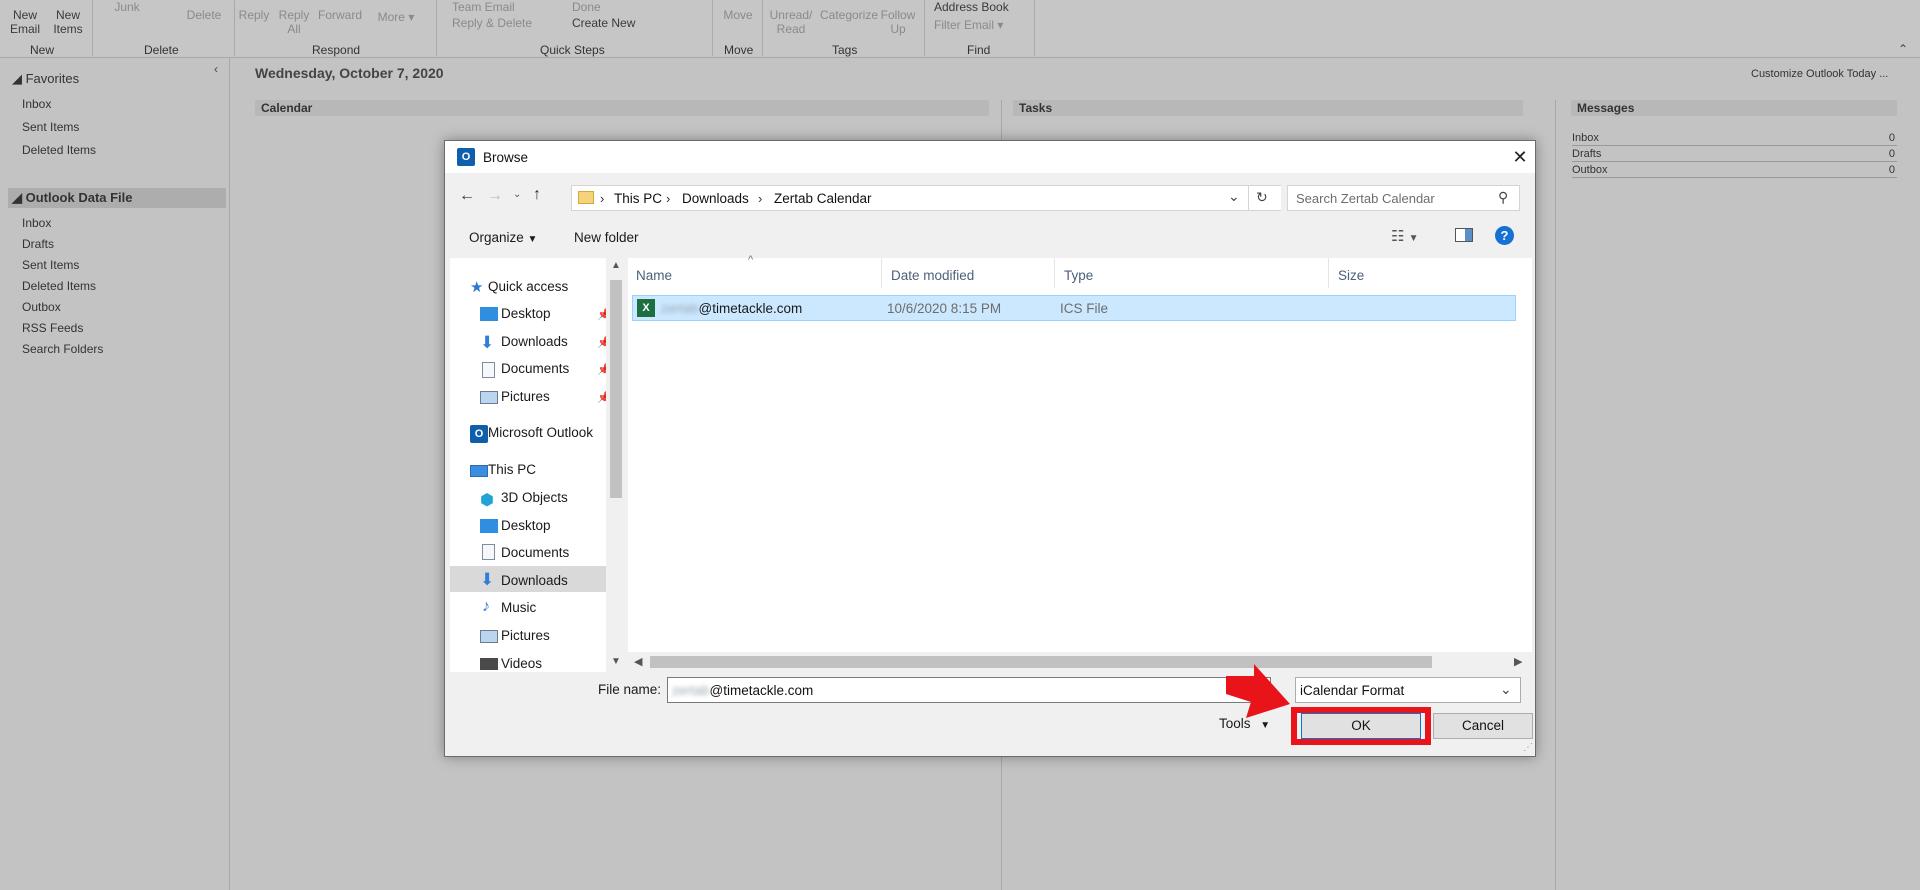 This screenshot has width=1920, height=890. I want to click on preview-pane-icon, so click(1464, 235).